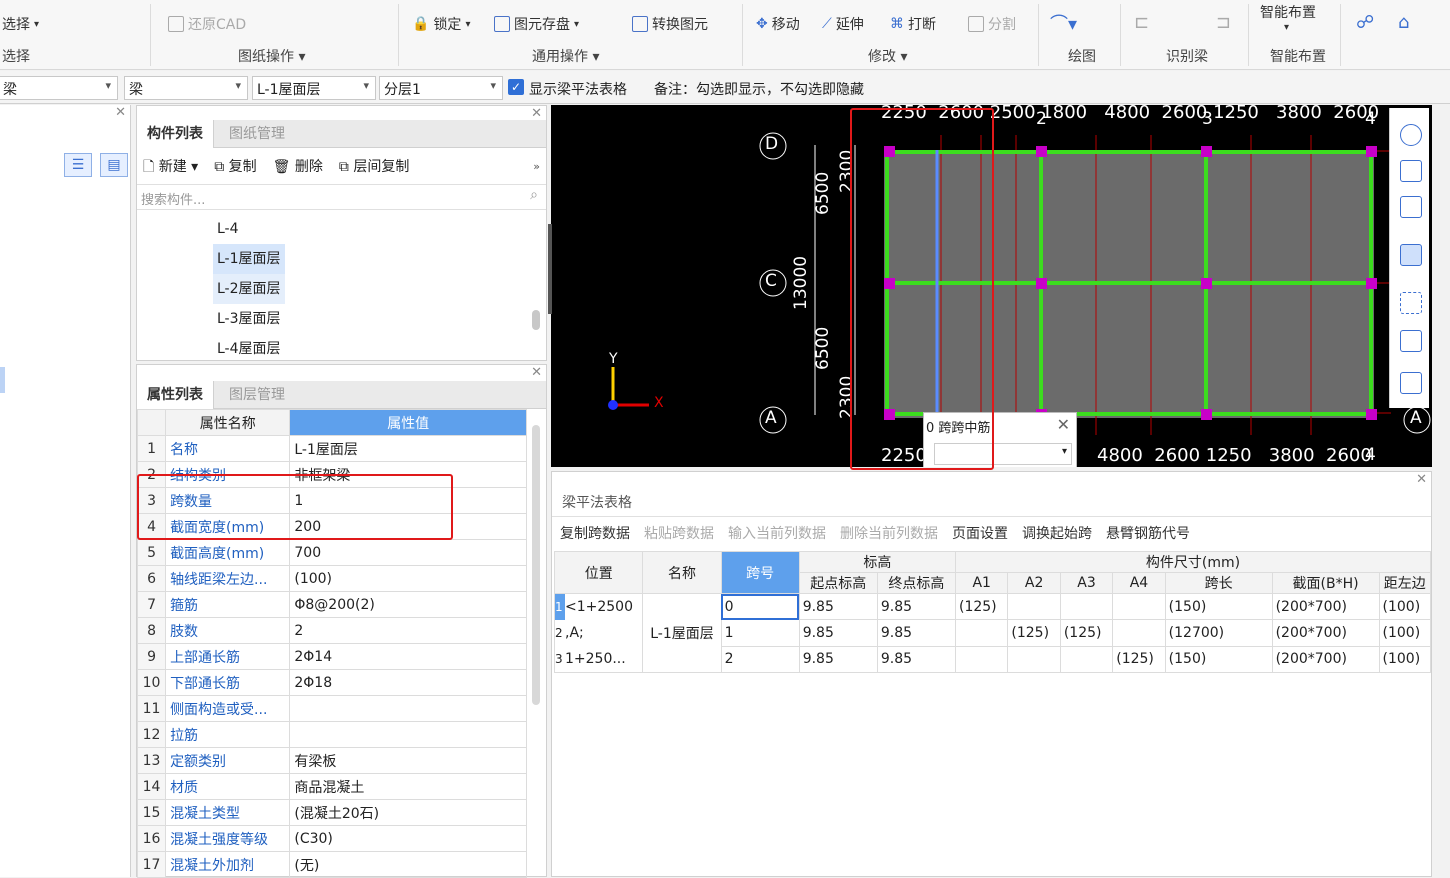  What do you see at coordinates (1365, 22) in the screenshot?
I see `tool-icon-a: ☍` at bounding box center [1365, 22].